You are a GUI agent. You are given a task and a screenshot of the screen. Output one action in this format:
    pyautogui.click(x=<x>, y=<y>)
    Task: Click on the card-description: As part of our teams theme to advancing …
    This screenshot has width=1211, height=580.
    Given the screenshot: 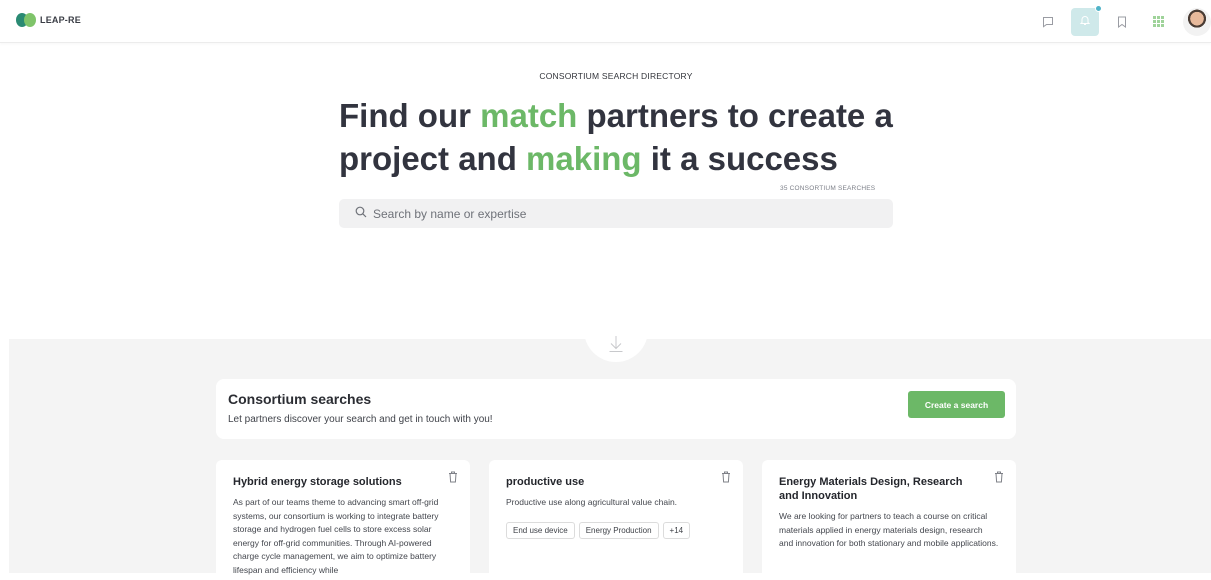 What is the action you would take?
    pyautogui.click(x=336, y=536)
    